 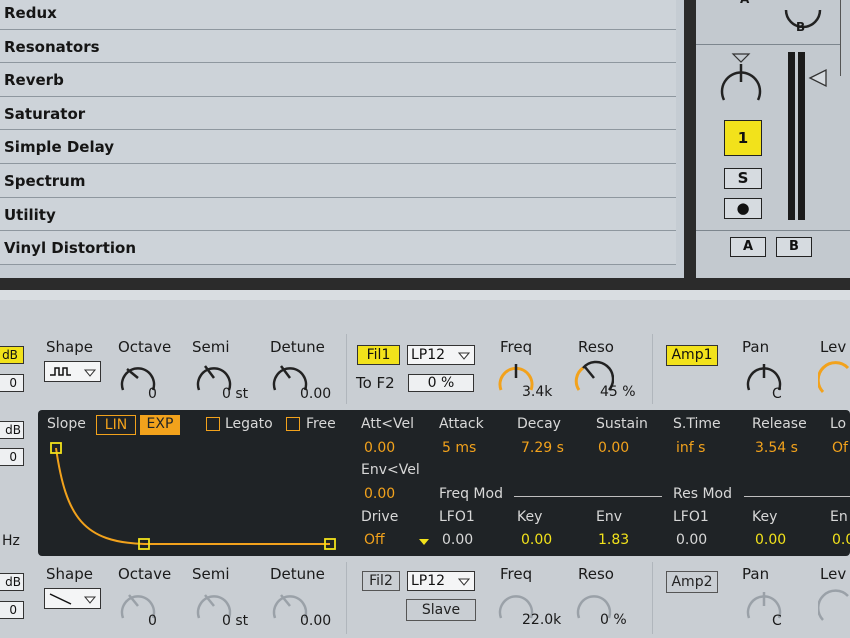 I want to click on device-header-strip, so click(x=425, y=295).